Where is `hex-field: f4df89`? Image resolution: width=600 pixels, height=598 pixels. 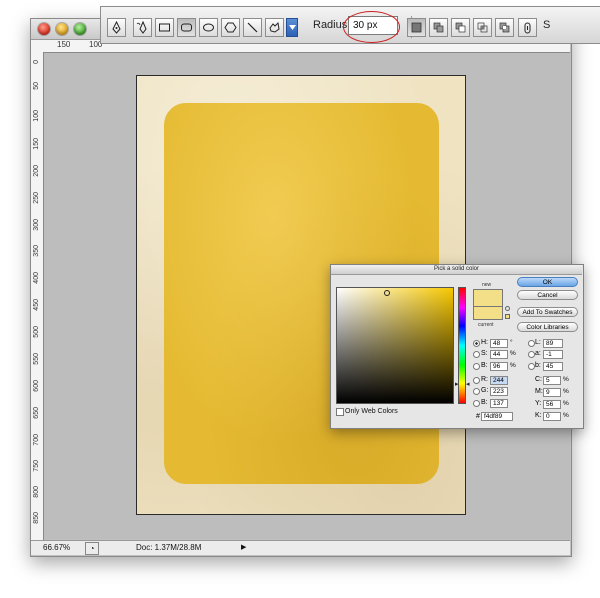
hex-field: f4df89 is located at coordinates (497, 416).